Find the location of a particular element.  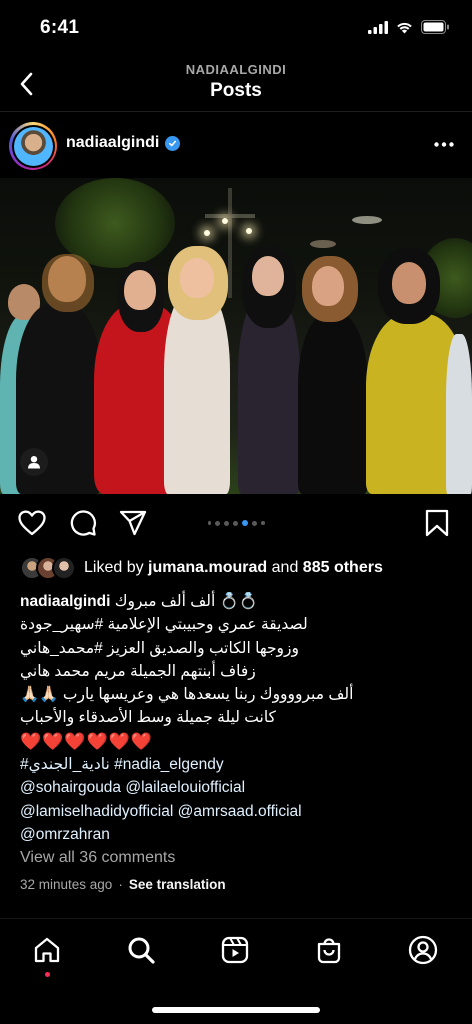

shop-icon is located at coordinates (329, 951).